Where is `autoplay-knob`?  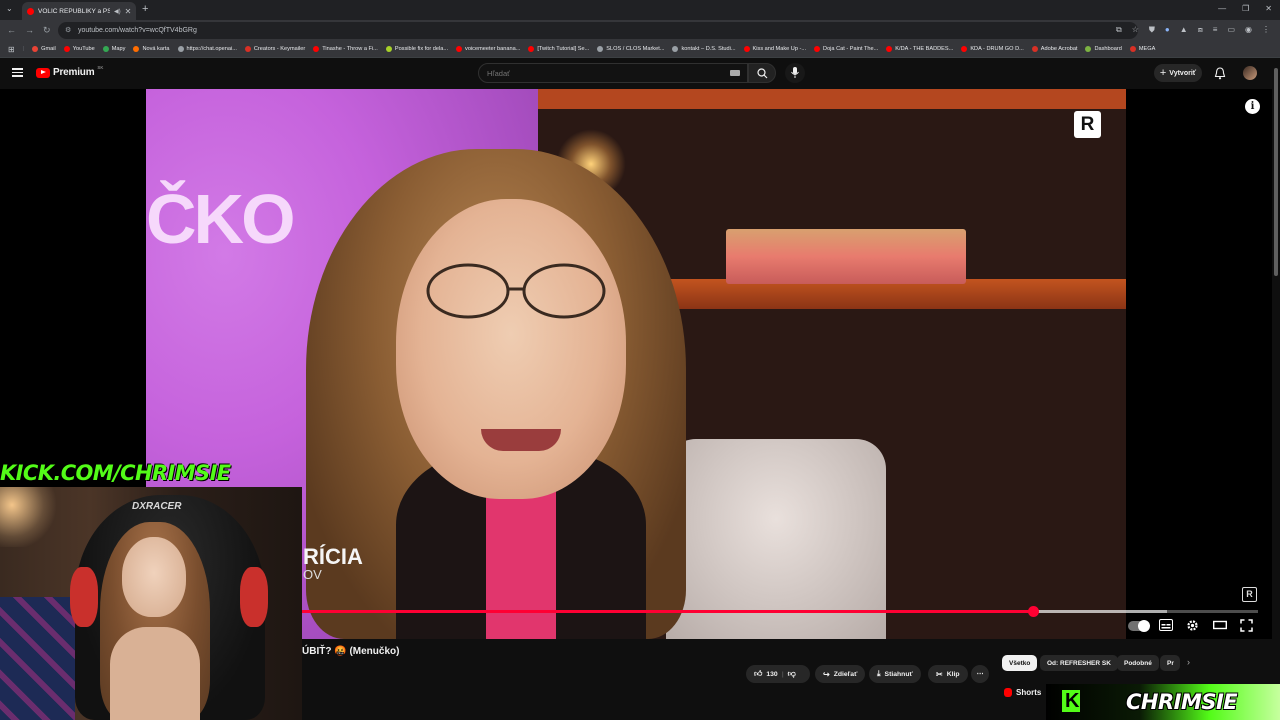 autoplay-knob is located at coordinates (1144, 626).